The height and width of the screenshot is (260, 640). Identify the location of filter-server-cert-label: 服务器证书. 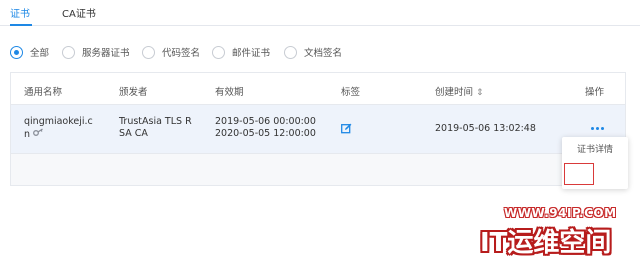
(106, 53).